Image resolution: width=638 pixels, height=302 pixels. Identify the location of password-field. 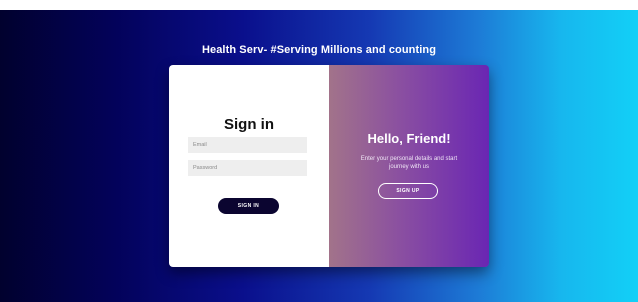
(247, 168).